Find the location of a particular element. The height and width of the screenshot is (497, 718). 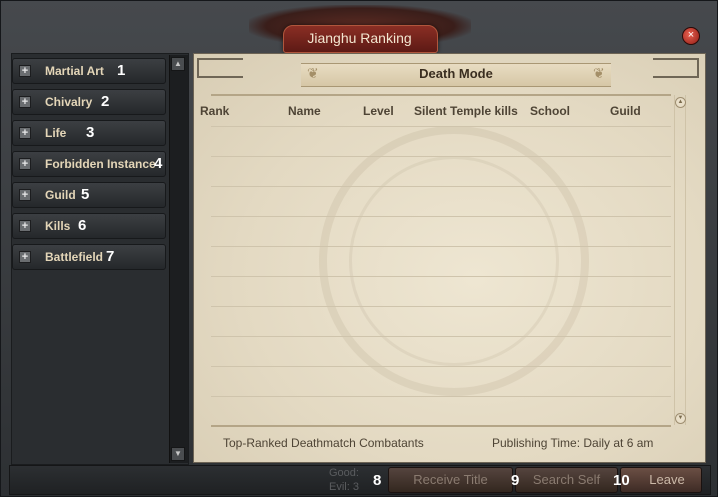

category-label: Chivalry is located at coordinates (69, 102).